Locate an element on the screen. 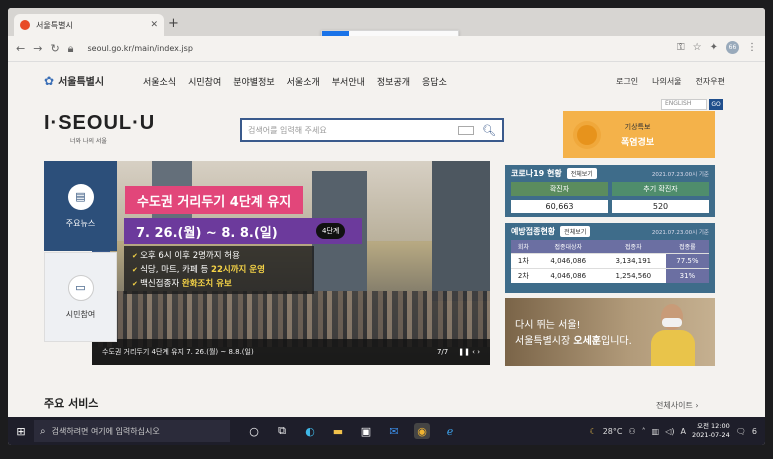 The width and height of the screenshot is (773, 459). vaccination-header: 접종률 is located at coordinates (687, 247).